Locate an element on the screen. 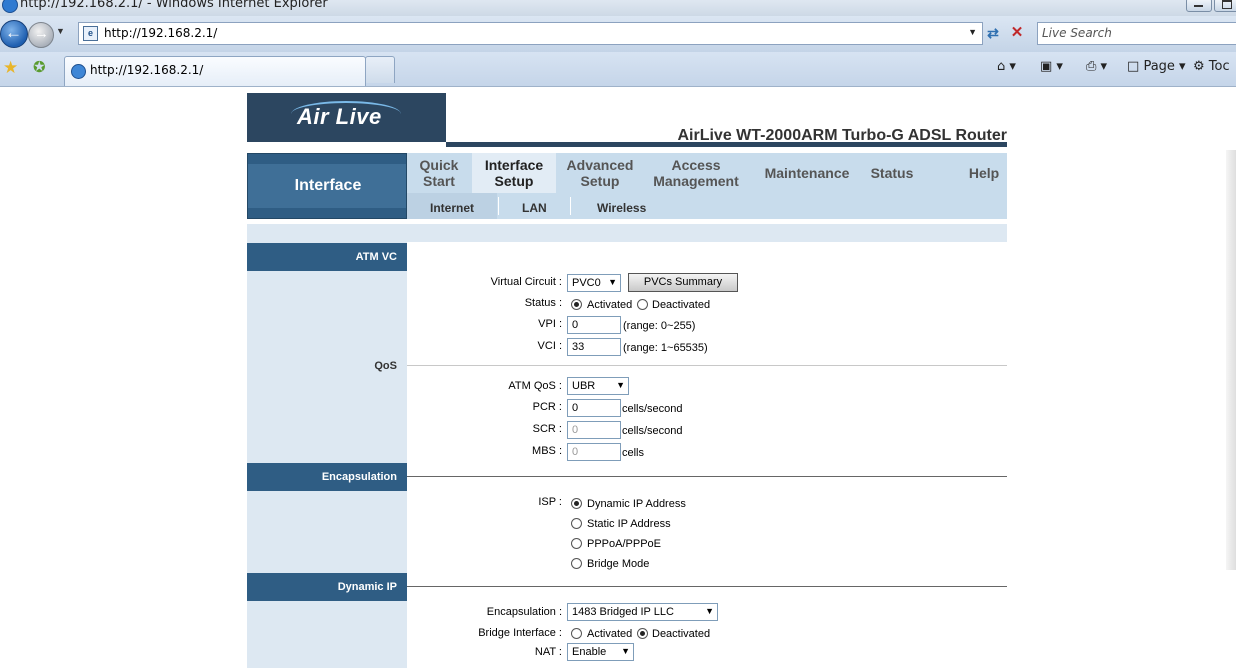  back-arrow-icon: ← is located at coordinates (13, 32).